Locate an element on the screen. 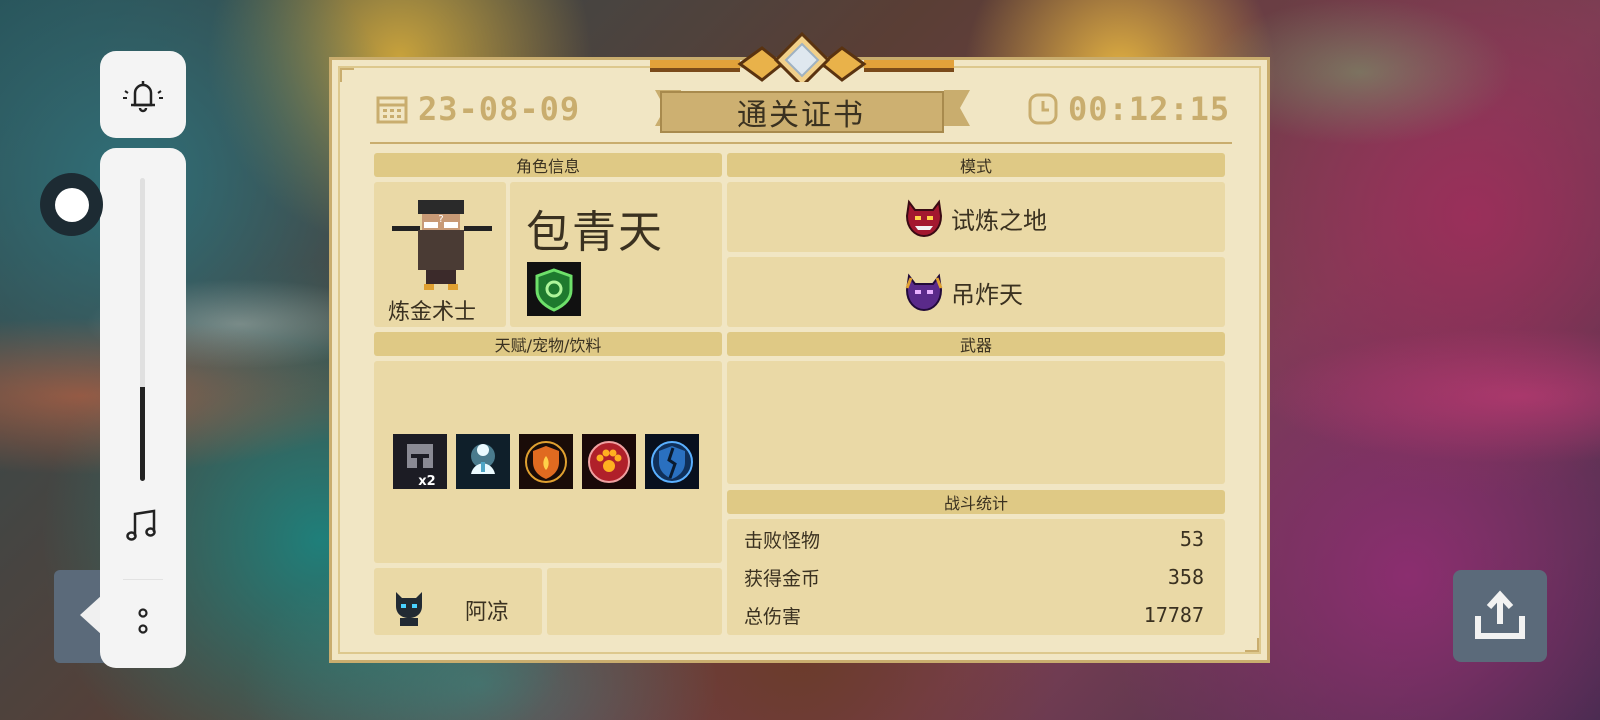  weapons-cell is located at coordinates (976, 422).